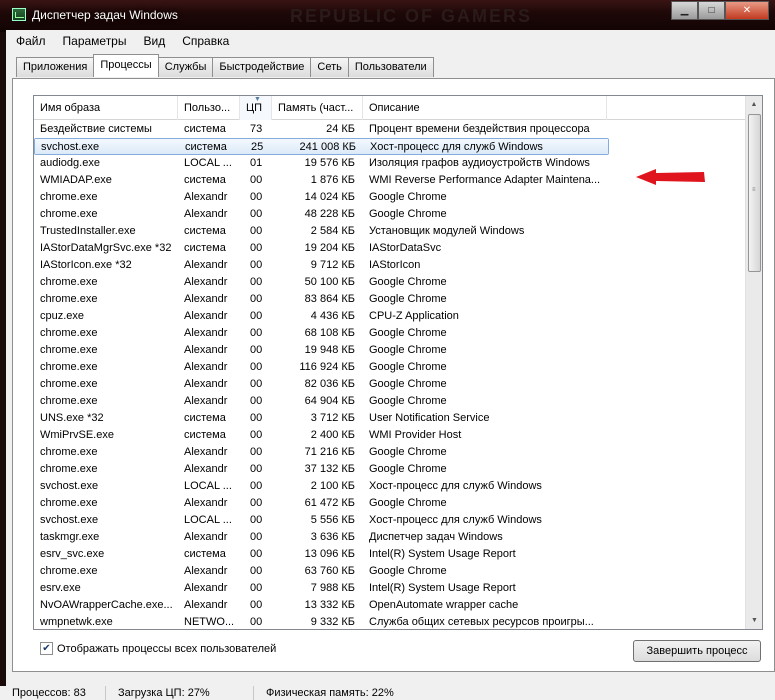 This screenshot has height=700, width=775. I want to click on process-name: esrv_svc.exe, so click(72, 554).